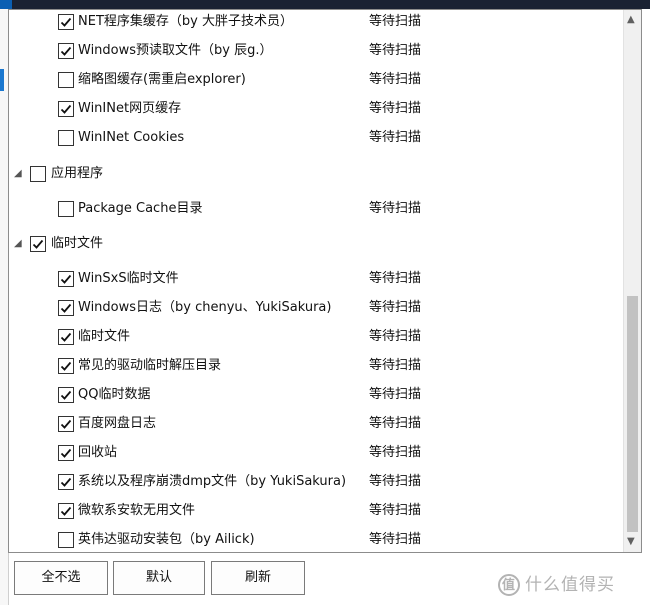  I want to click on tree-item-row: 回收站 等待扫描, so click(315, 453).